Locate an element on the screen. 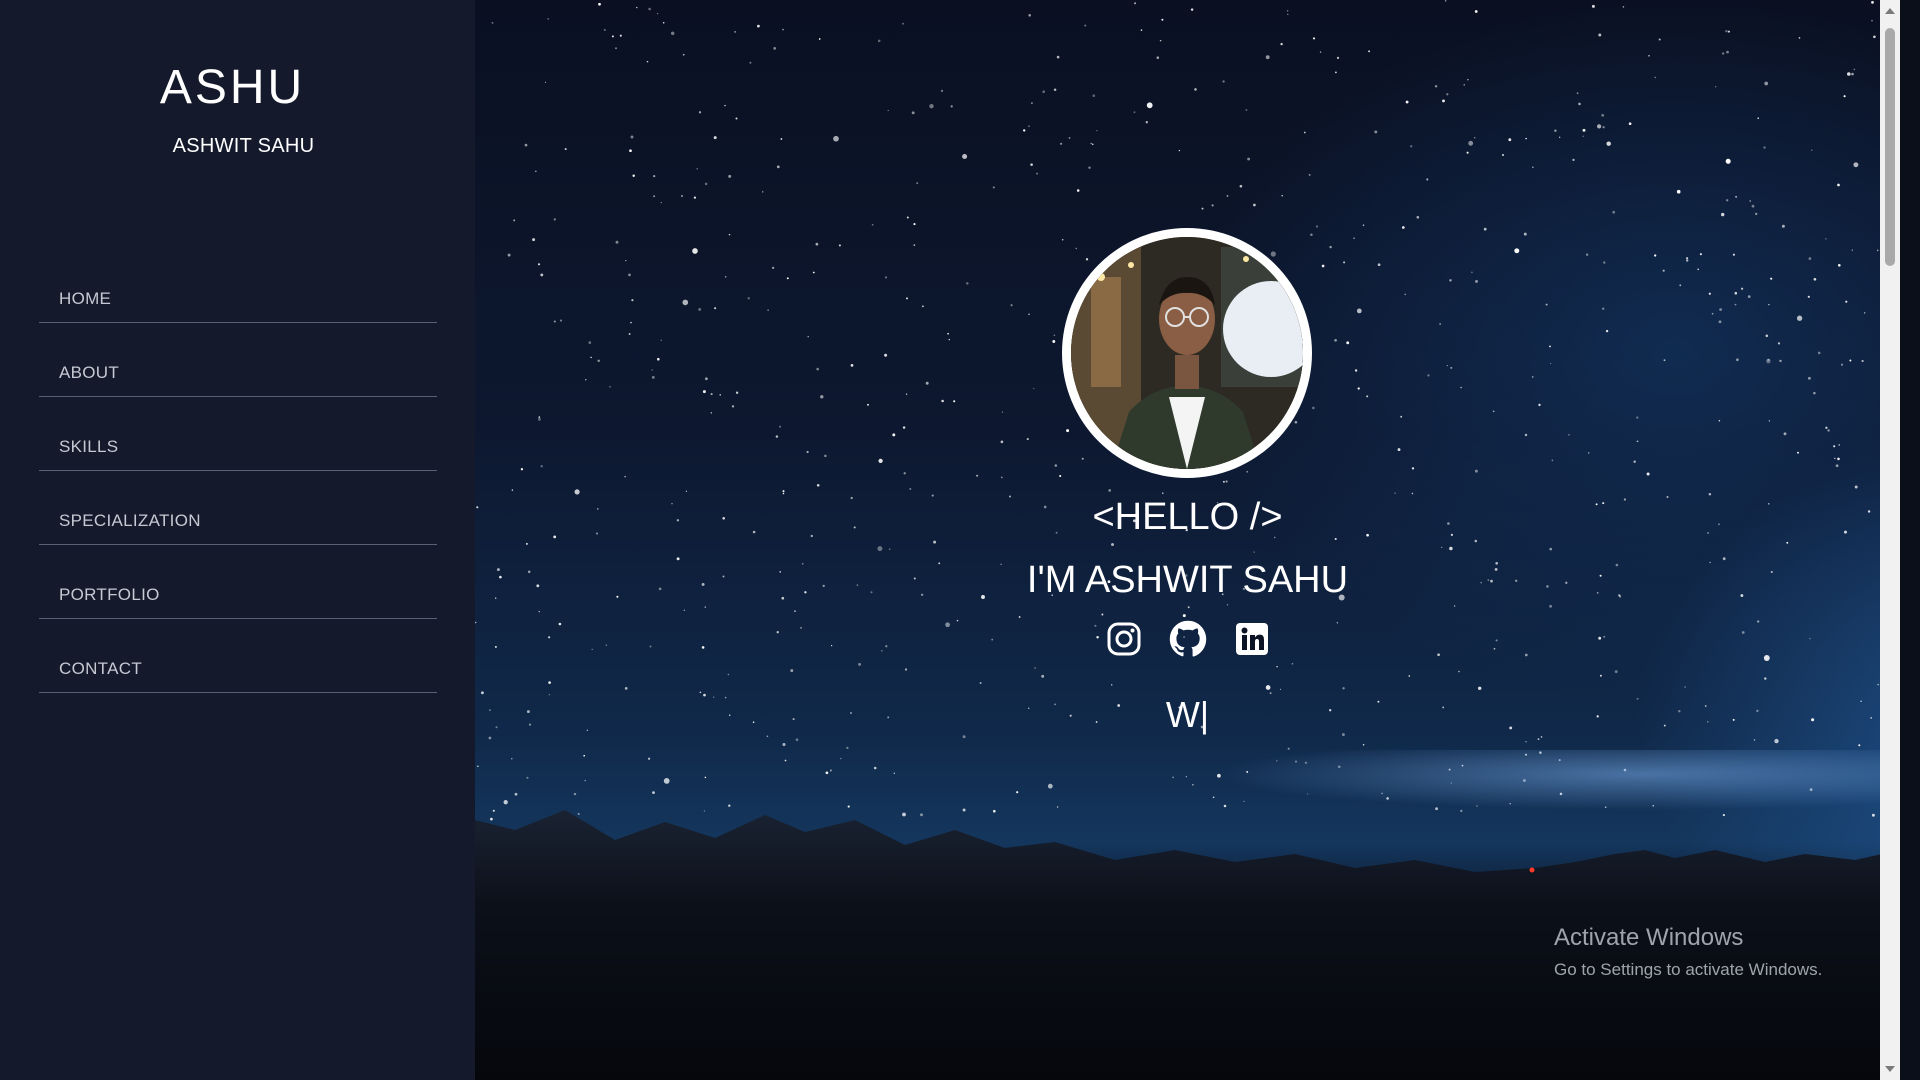 This screenshot has height=1080, width=1920. watermark-subtitle: Go to Settings to activate Windows. is located at coordinates (1688, 969).